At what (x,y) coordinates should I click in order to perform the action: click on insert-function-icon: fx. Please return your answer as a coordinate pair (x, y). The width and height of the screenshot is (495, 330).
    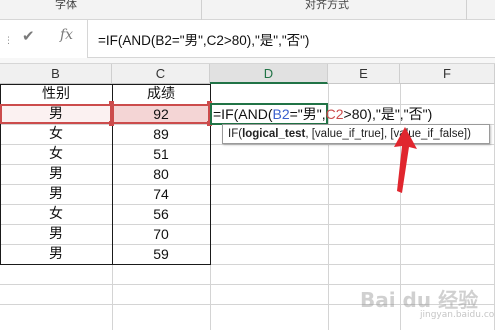
    Looking at the image, I should click on (66, 35).